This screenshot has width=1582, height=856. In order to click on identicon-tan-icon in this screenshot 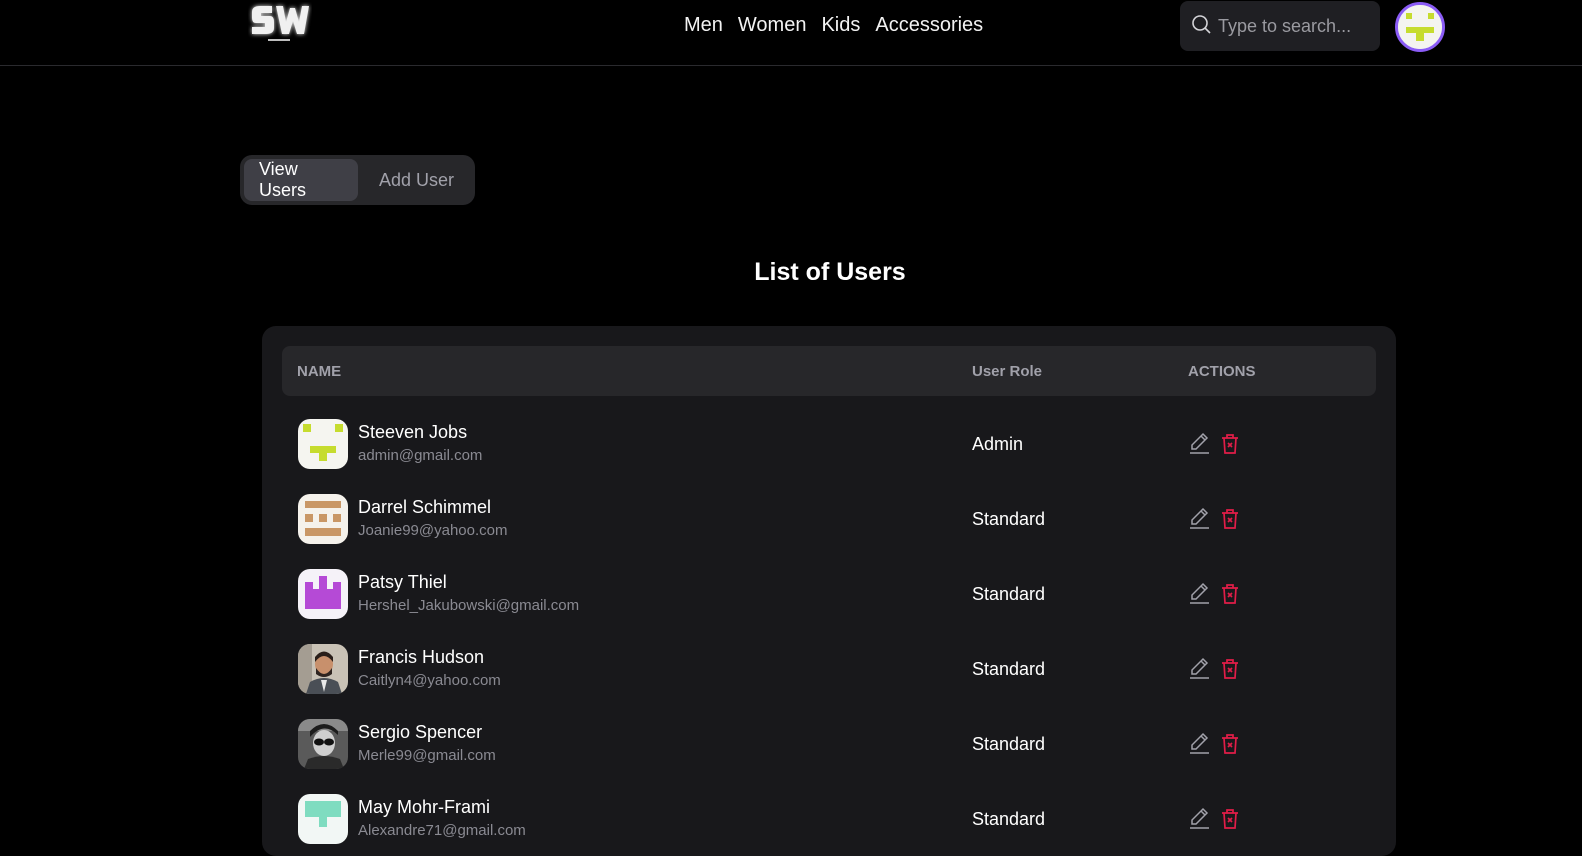, I will do `click(323, 519)`.